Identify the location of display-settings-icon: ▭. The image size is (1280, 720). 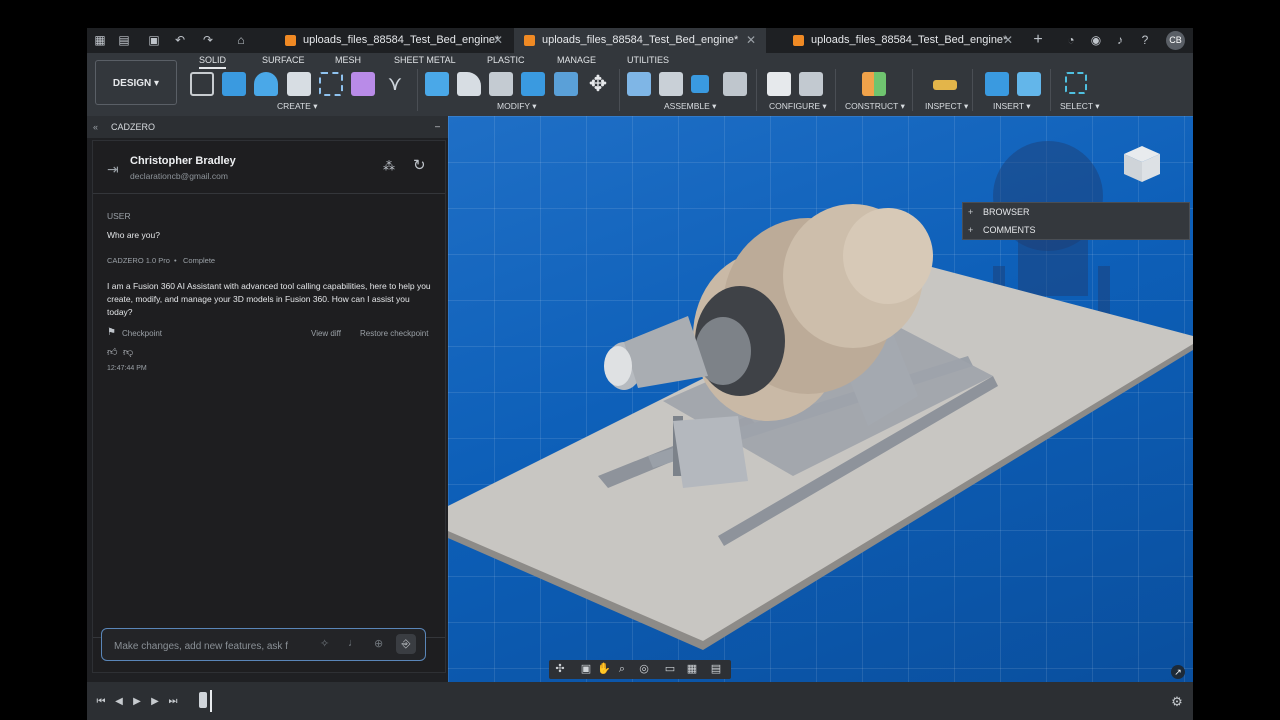
(670, 669).